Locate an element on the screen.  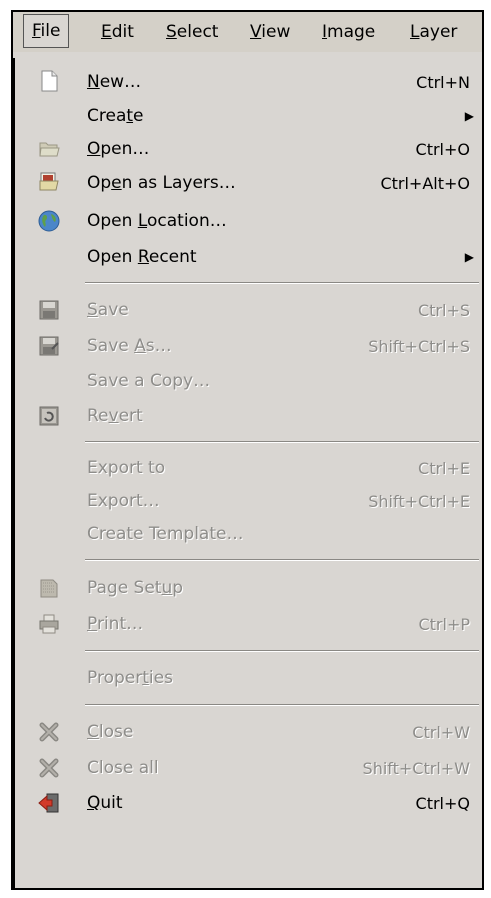
menu-item-shortcut: Ctrl+Q is located at coordinates (442, 803).